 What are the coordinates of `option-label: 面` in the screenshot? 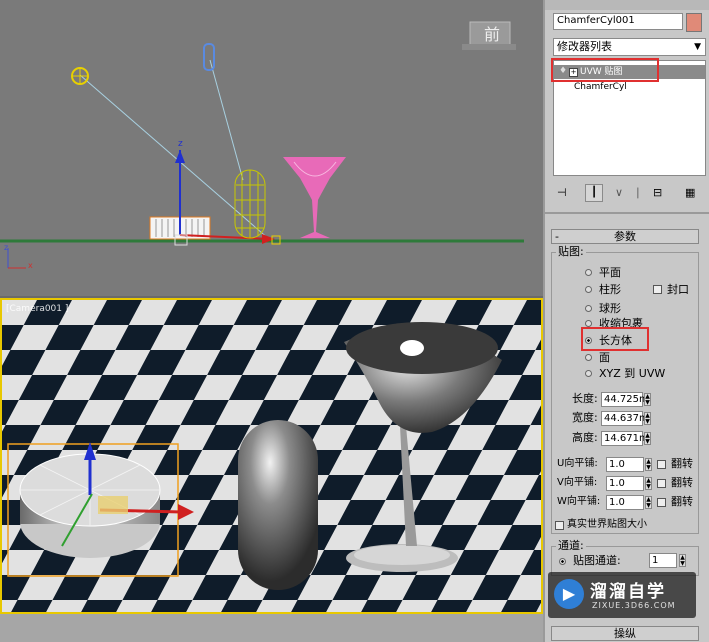 It's located at (604, 357).